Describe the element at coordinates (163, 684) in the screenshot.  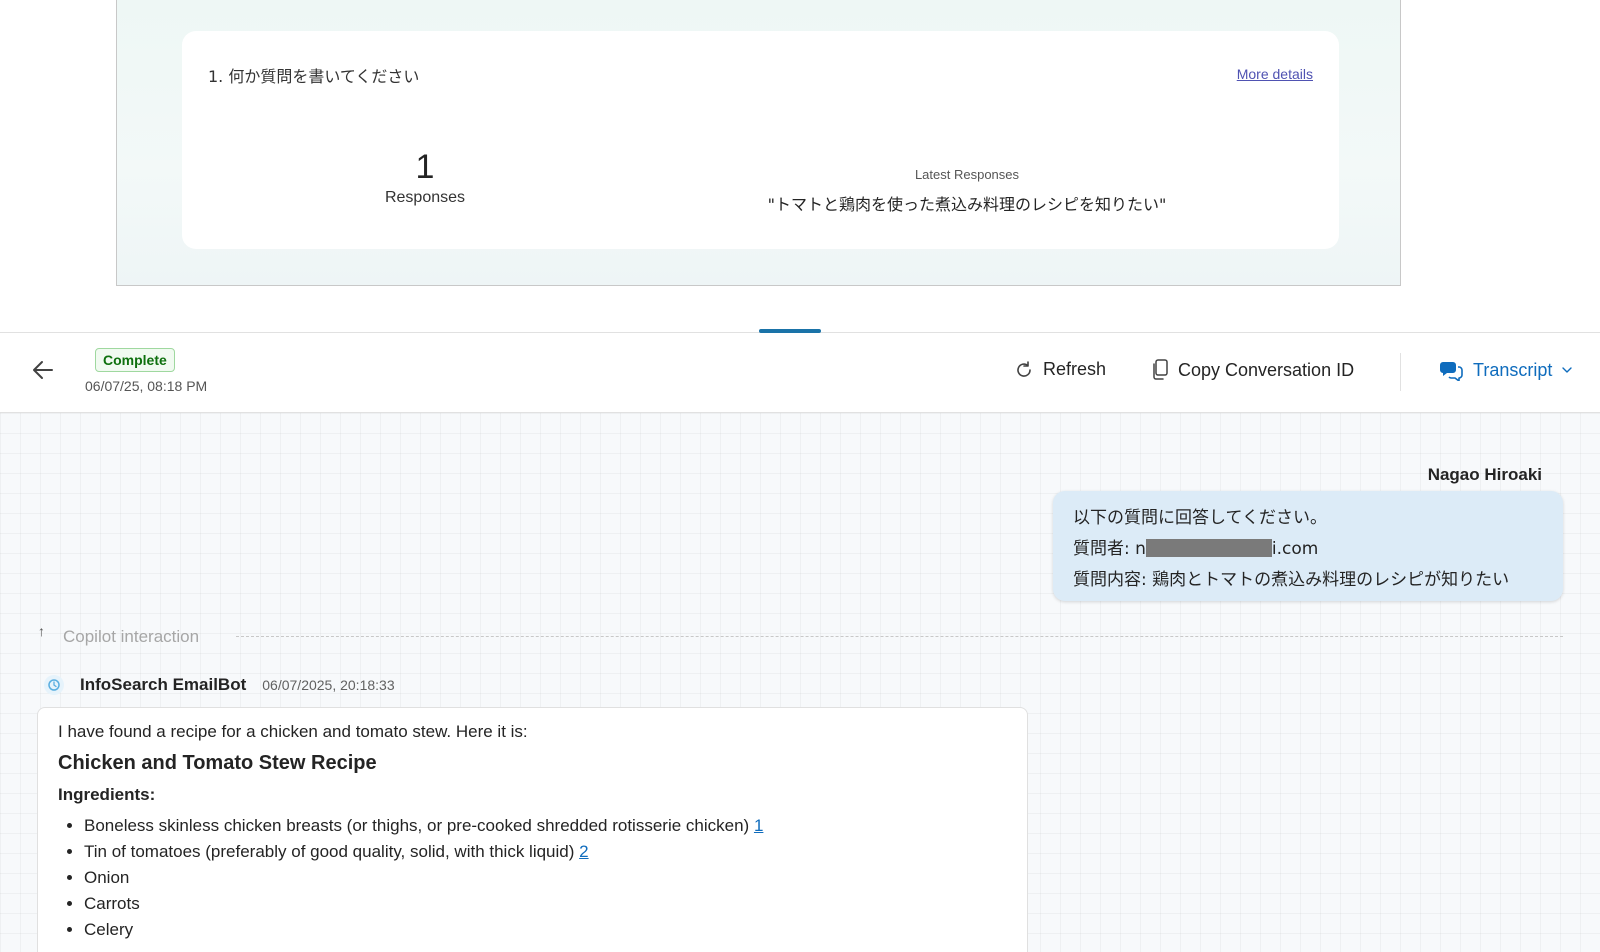
I see `bot-name: InfoSearch EmailBot` at that location.